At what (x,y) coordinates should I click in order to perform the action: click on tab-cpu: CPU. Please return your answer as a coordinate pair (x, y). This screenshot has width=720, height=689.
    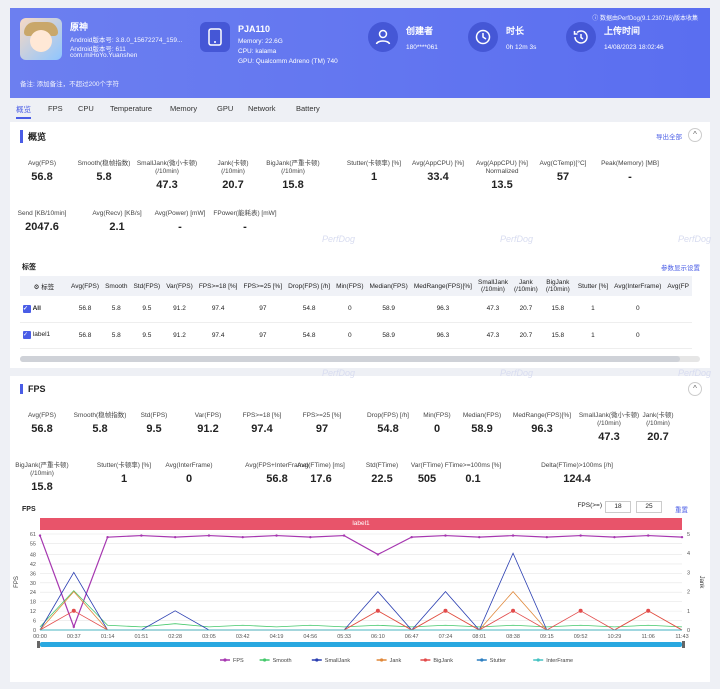
    Looking at the image, I should click on (86, 108).